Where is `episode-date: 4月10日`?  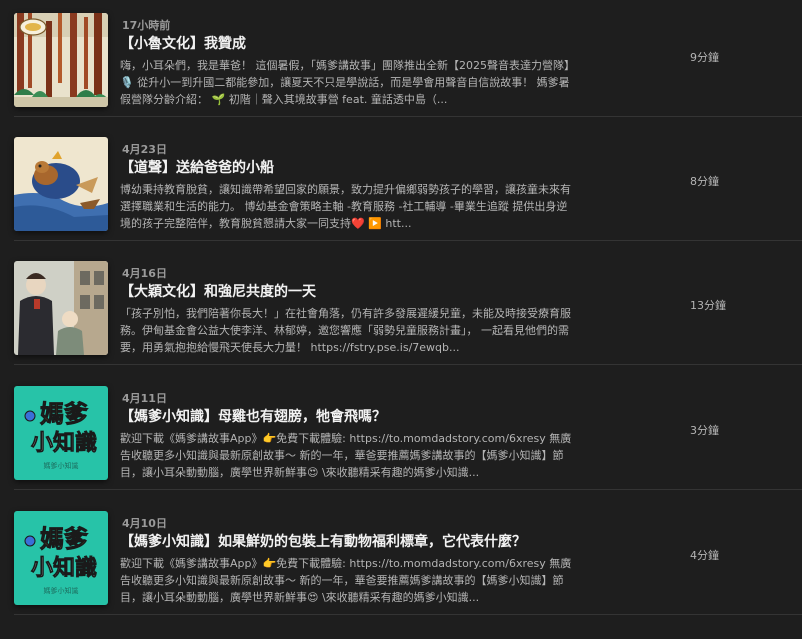 episode-date: 4月10日 is located at coordinates (144, 523).